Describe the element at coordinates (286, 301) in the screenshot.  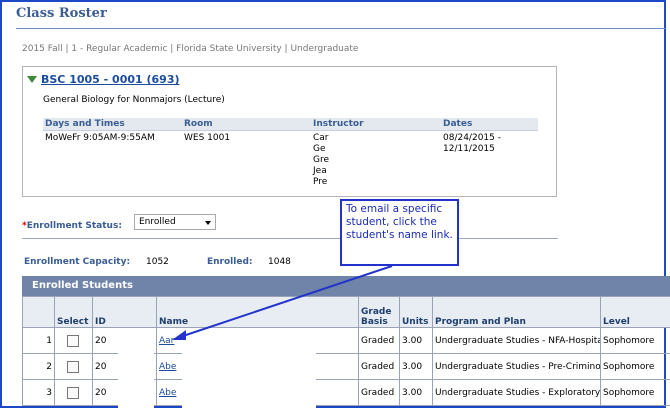
I see `callout-arrow-line` at that location.